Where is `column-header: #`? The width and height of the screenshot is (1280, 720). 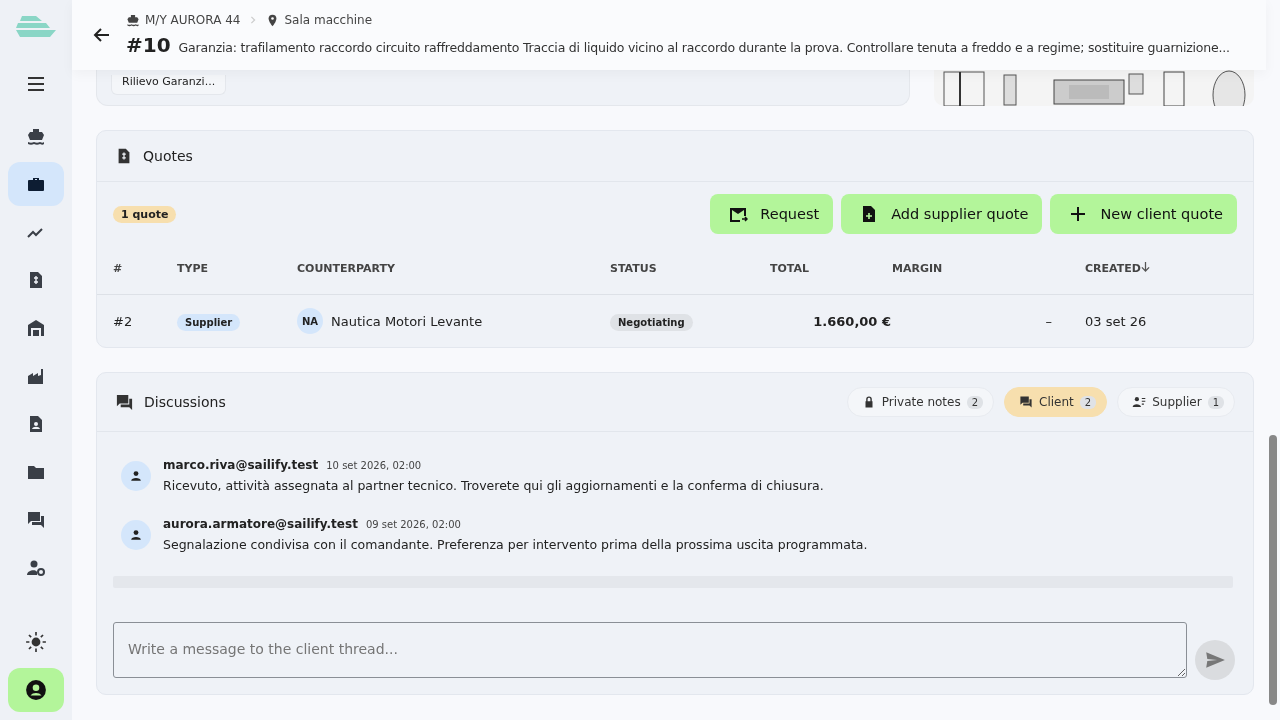 column-header: # is located at coordinates (136, 268).